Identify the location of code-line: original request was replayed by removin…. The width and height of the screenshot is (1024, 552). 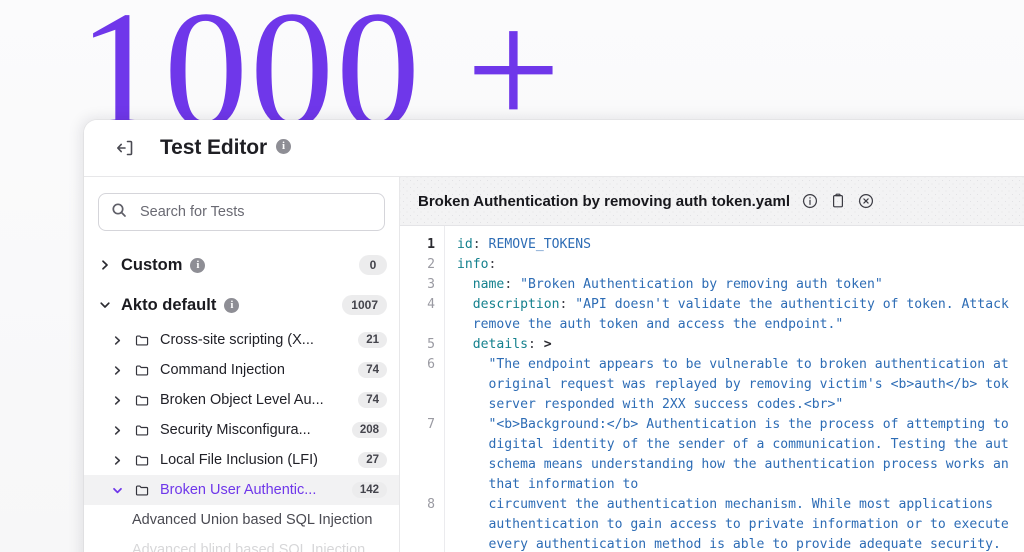
(733, 384).